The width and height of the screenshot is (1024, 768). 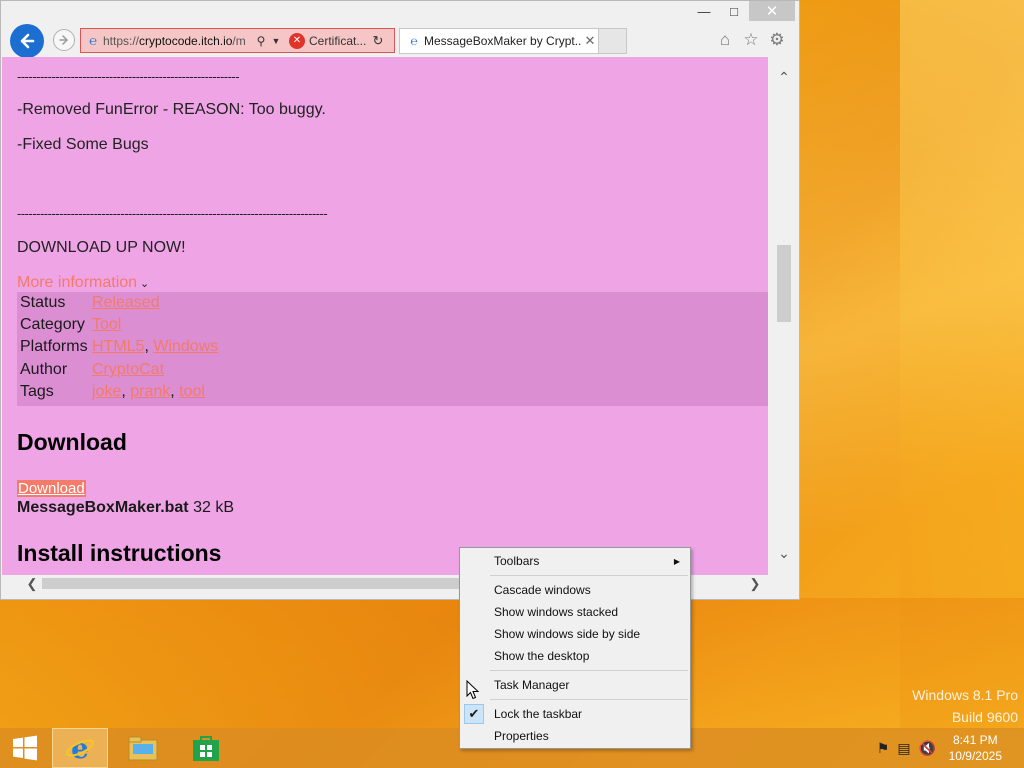 What do you see at coordinates (54, 346) in the screenshot?
I see `info-key: Platforms` at bounding box center [54, 346].